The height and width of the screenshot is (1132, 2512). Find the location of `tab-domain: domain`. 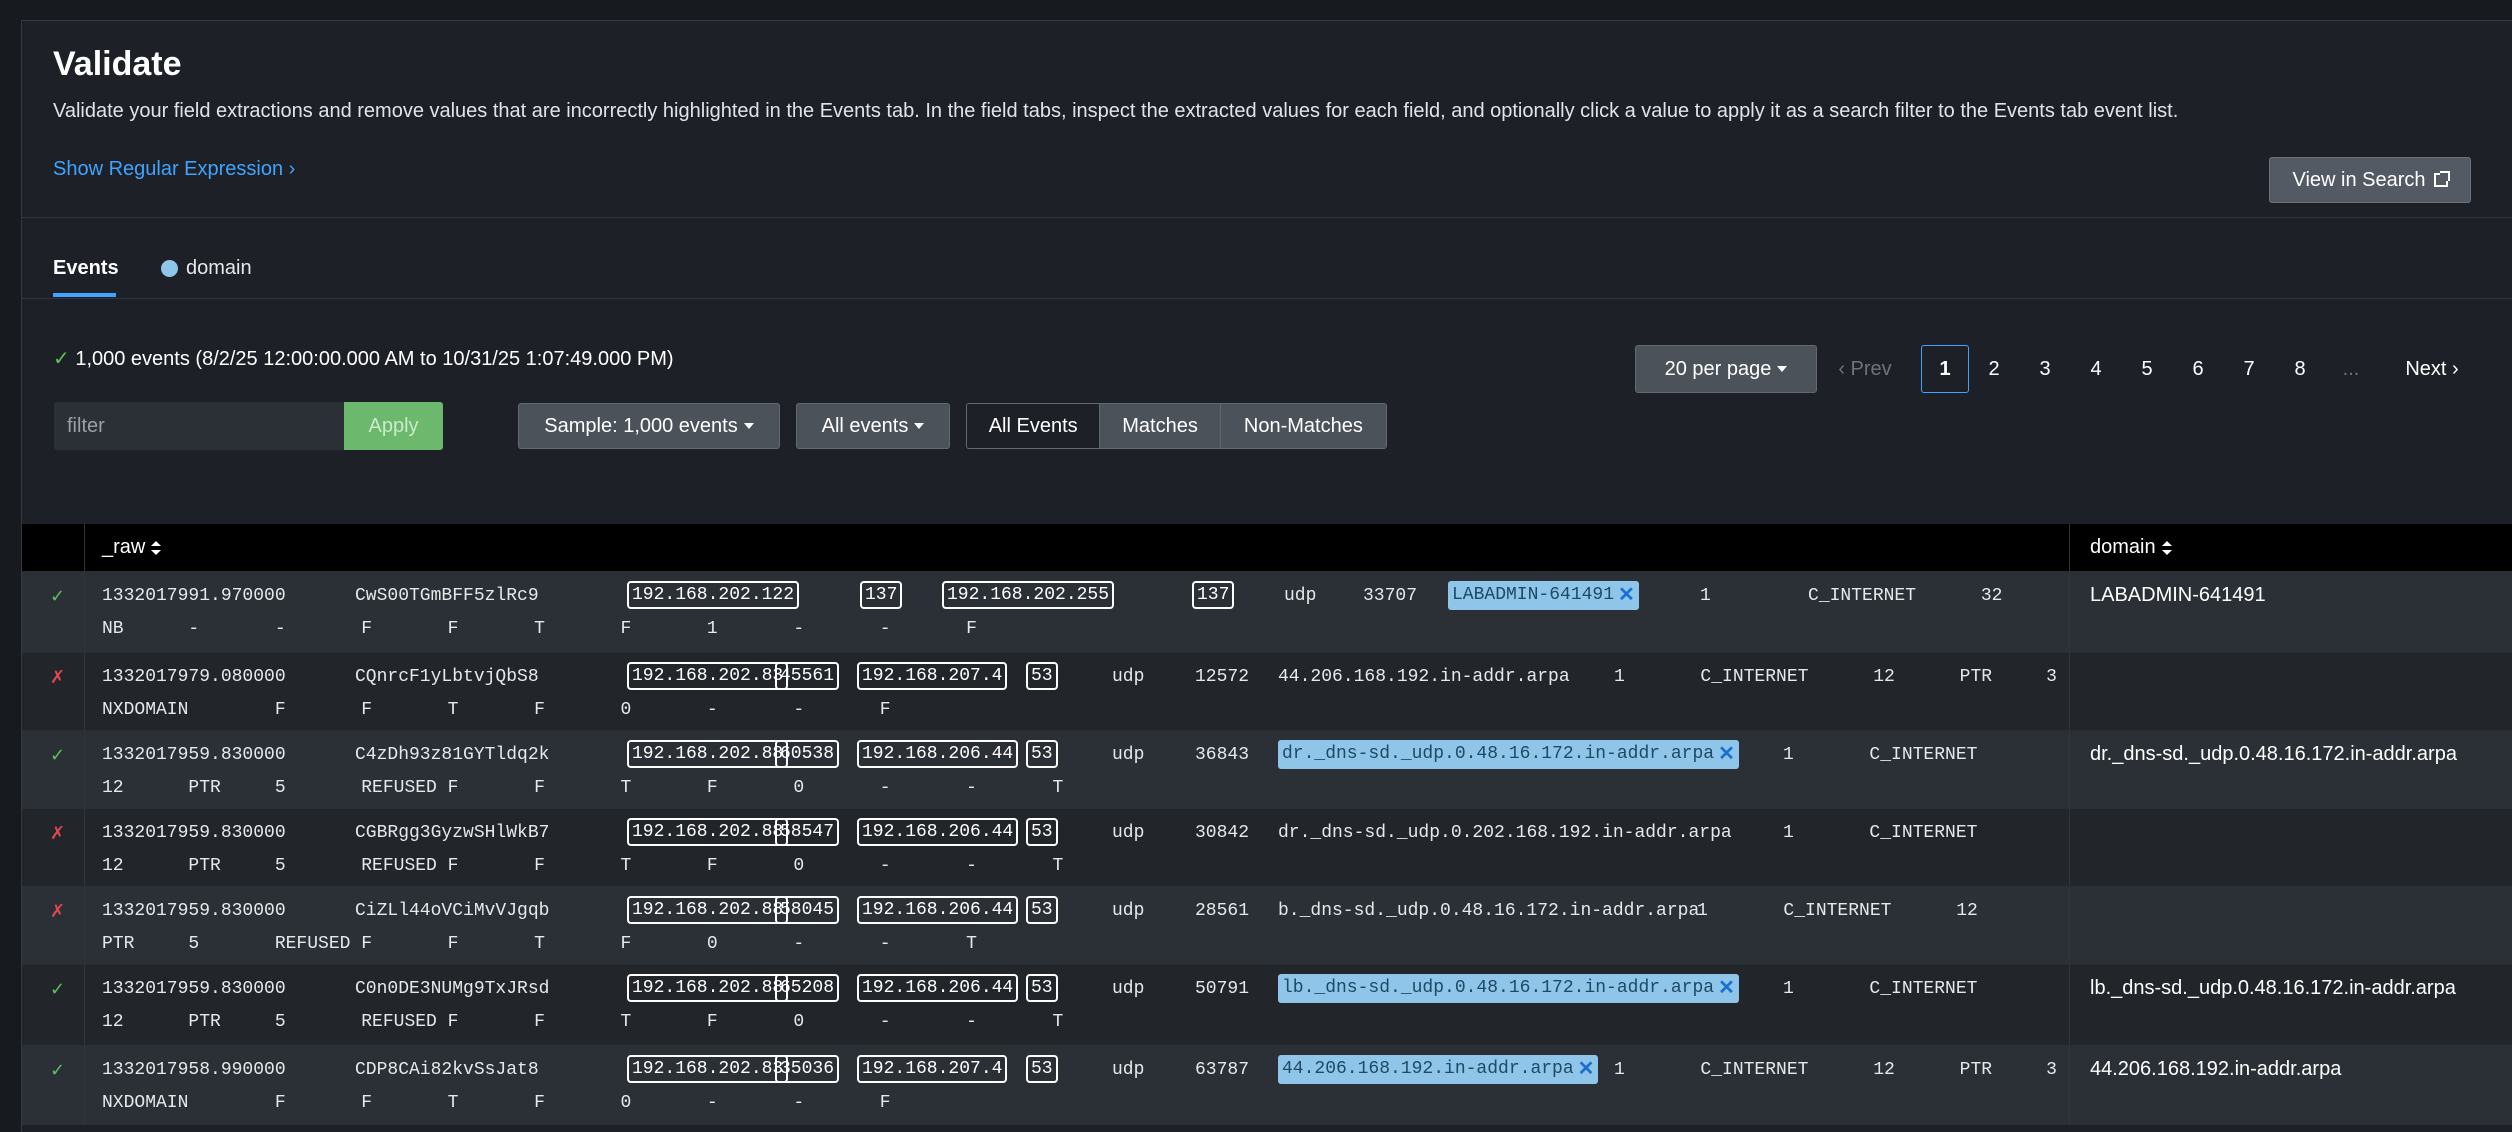

tab-domain: domain is located at coordinates (206, 268).